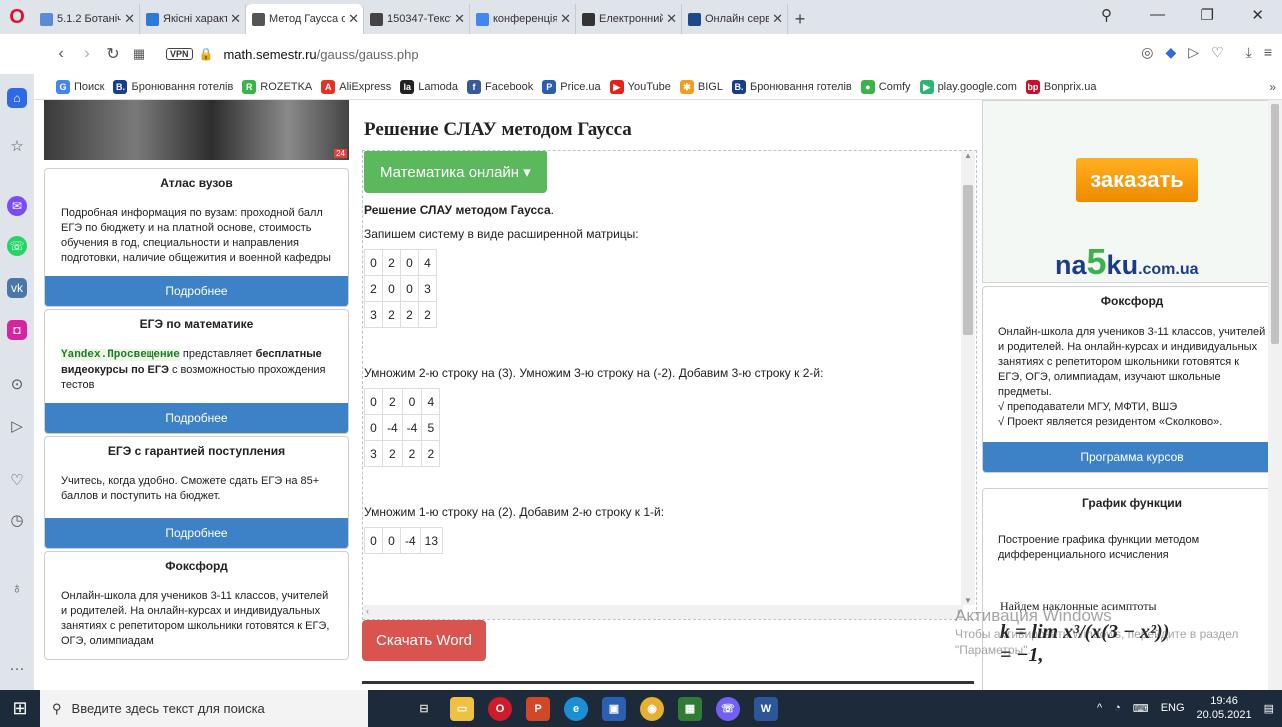 This screenshot has height=727, width=1282. What do you see at coordinates (61, 54) in the screenshot?
I see `back-button: ‹` at bounding box center [61, 54].